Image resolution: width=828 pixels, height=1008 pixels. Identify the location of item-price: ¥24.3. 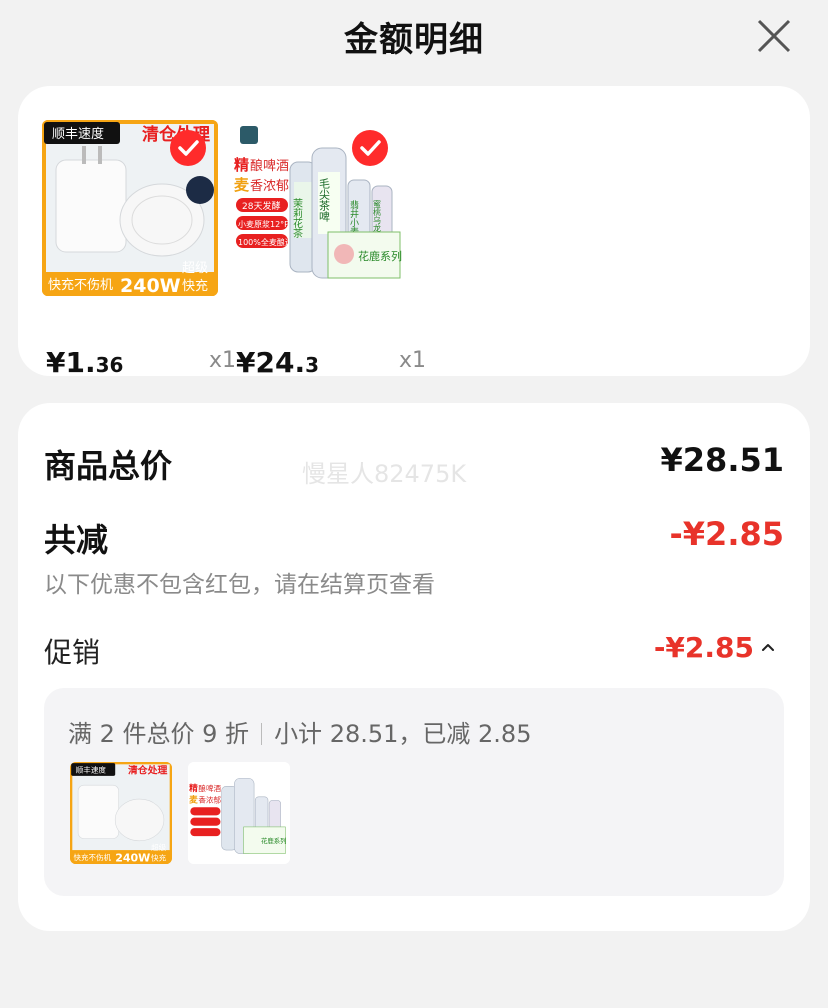
(277, 362).